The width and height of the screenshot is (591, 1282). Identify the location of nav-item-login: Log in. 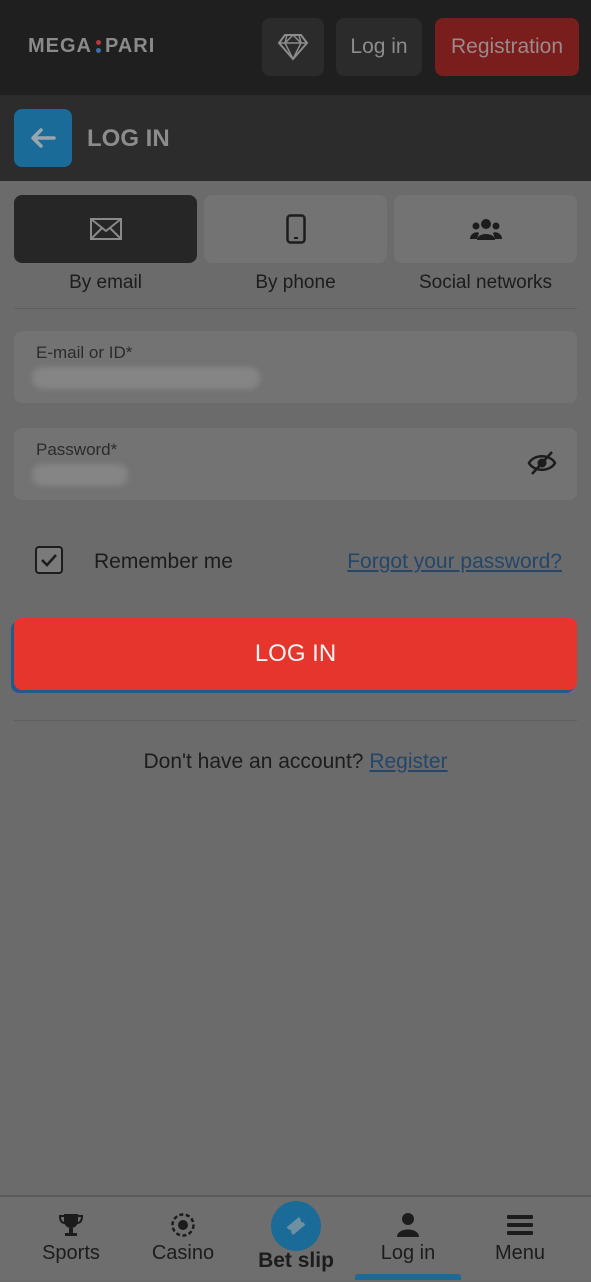
(408, 1239).